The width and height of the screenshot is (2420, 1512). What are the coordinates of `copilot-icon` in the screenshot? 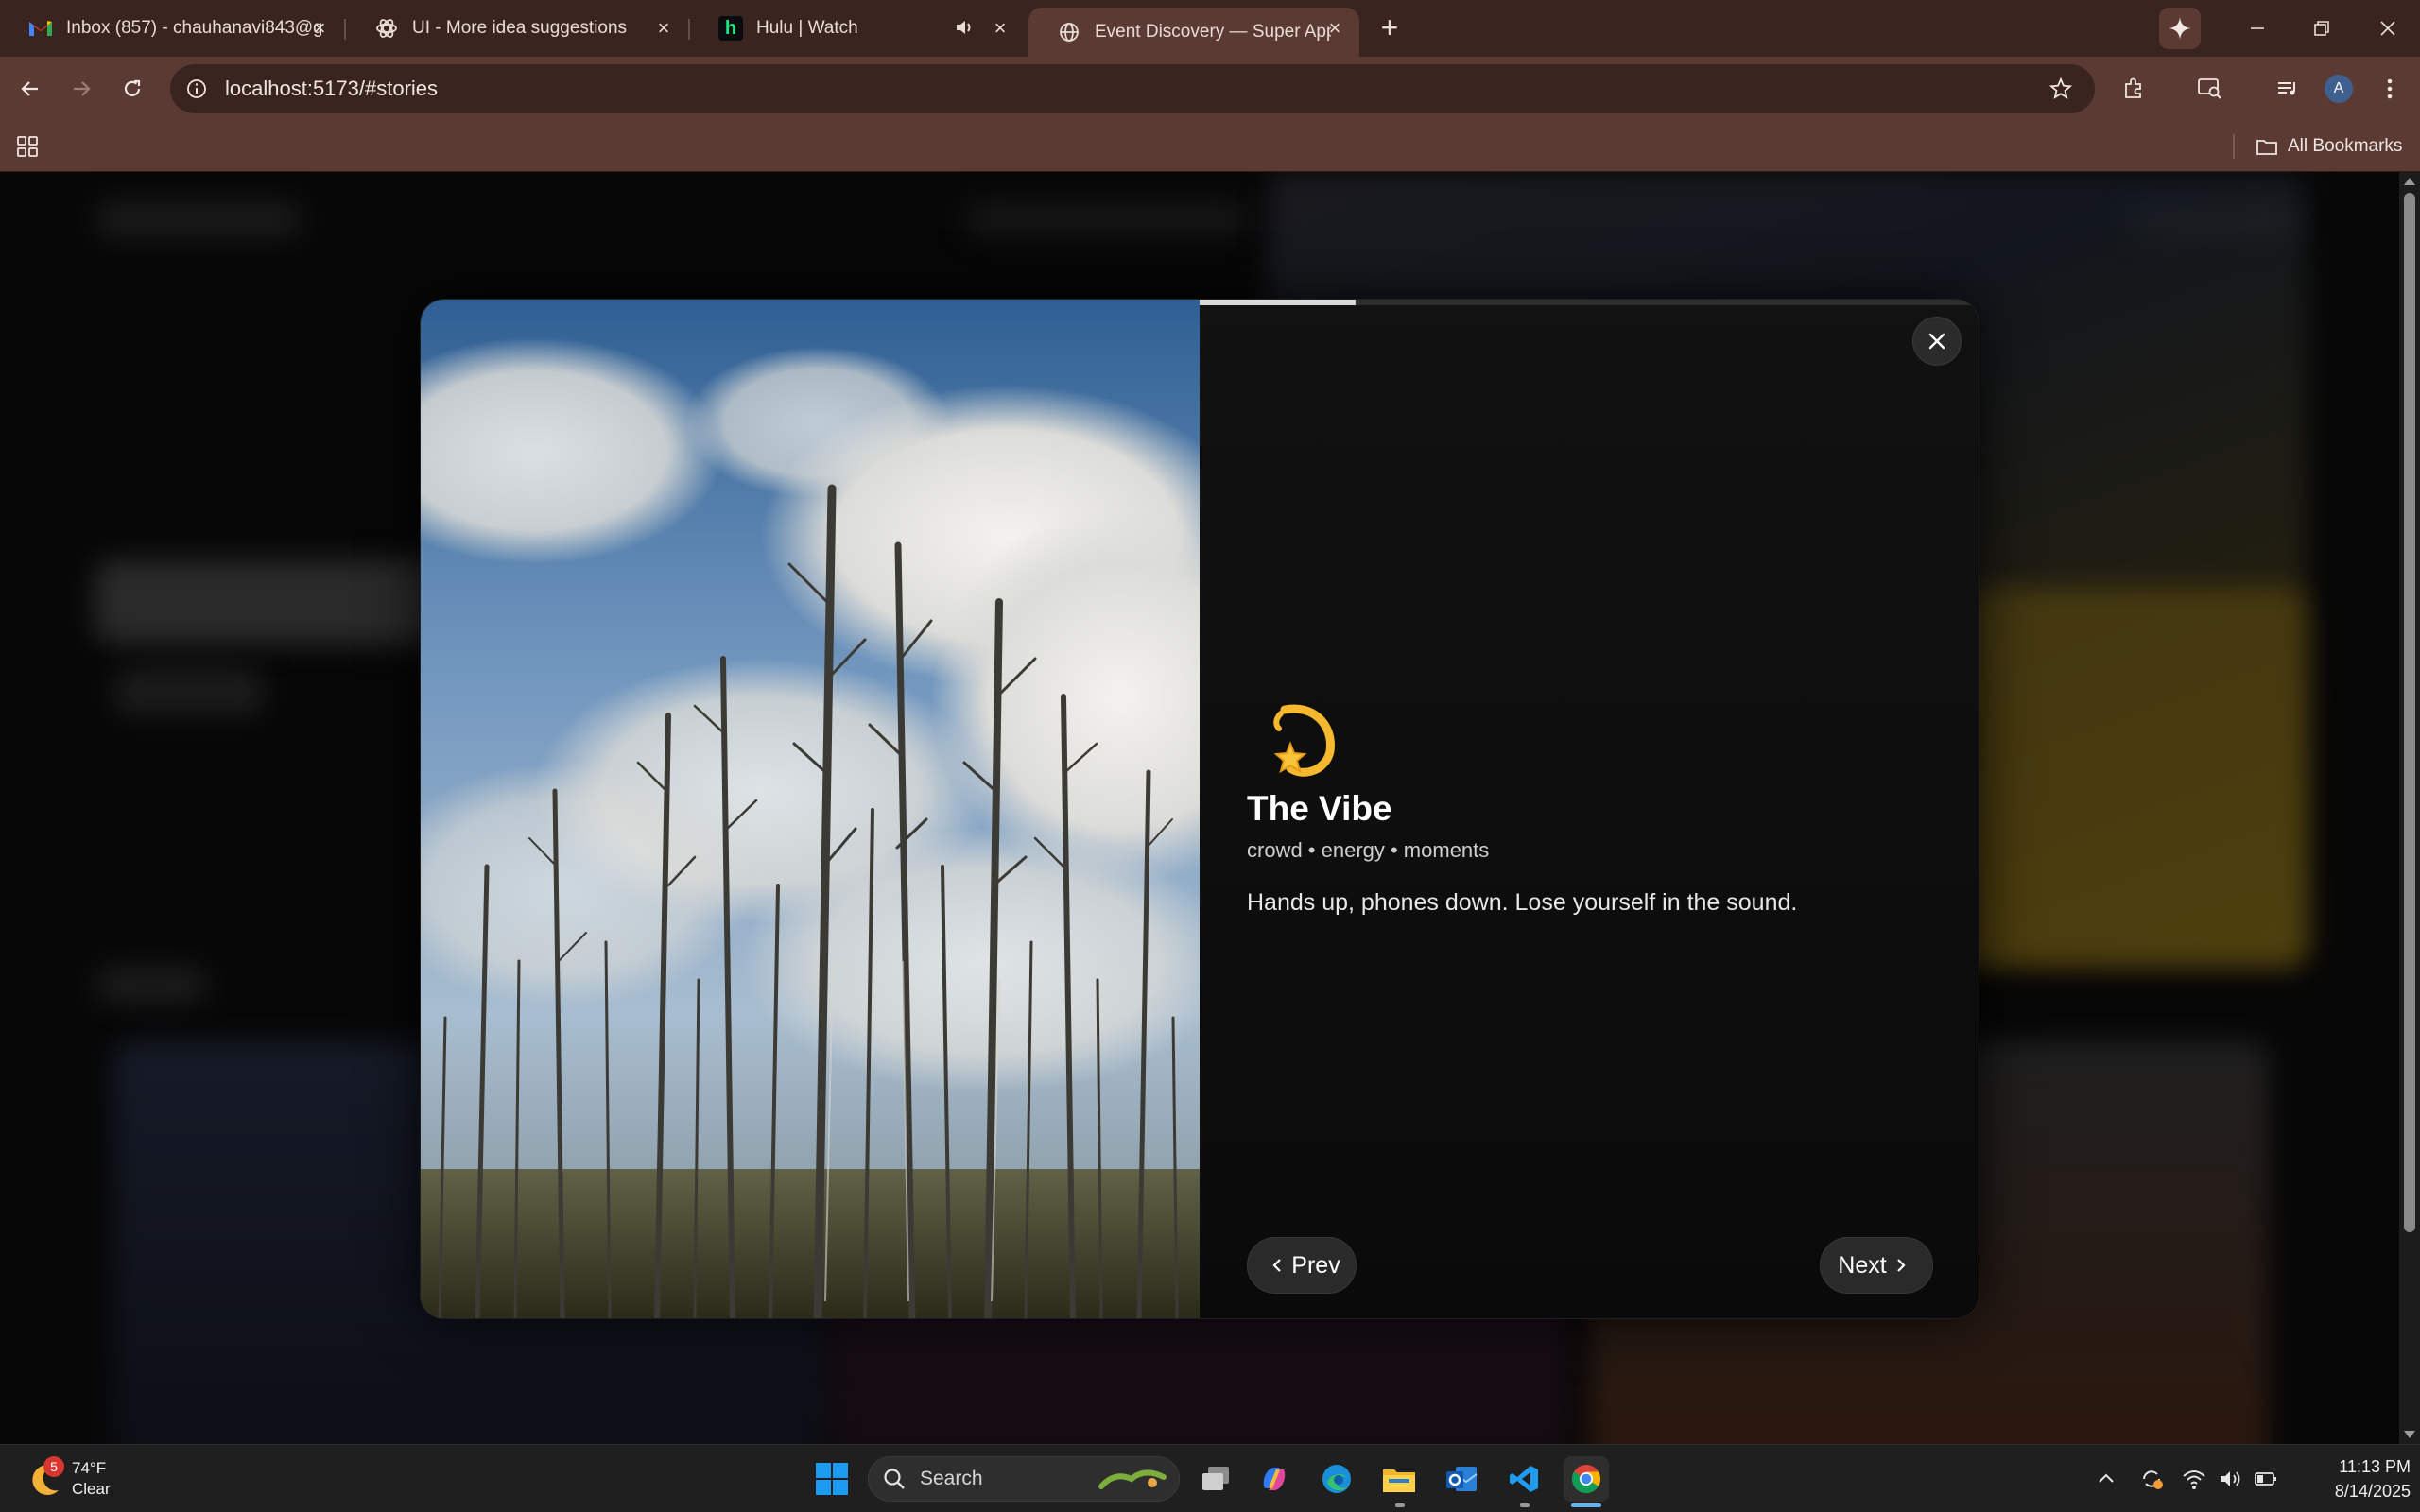 It's located at (1274, 1479).